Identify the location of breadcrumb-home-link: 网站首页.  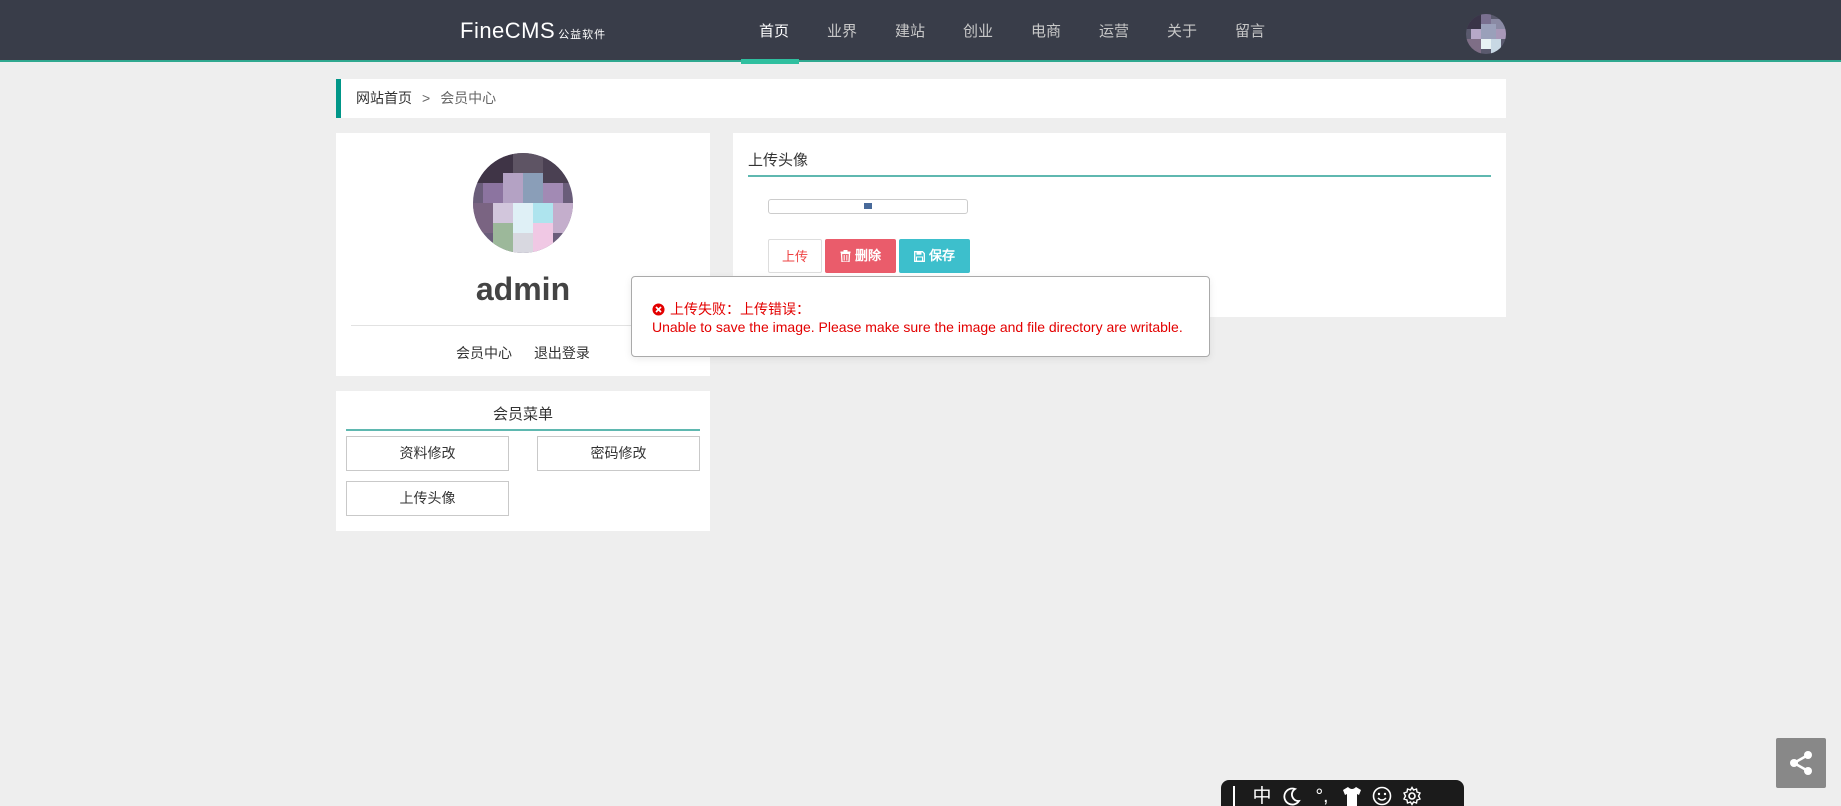
(384, 98).